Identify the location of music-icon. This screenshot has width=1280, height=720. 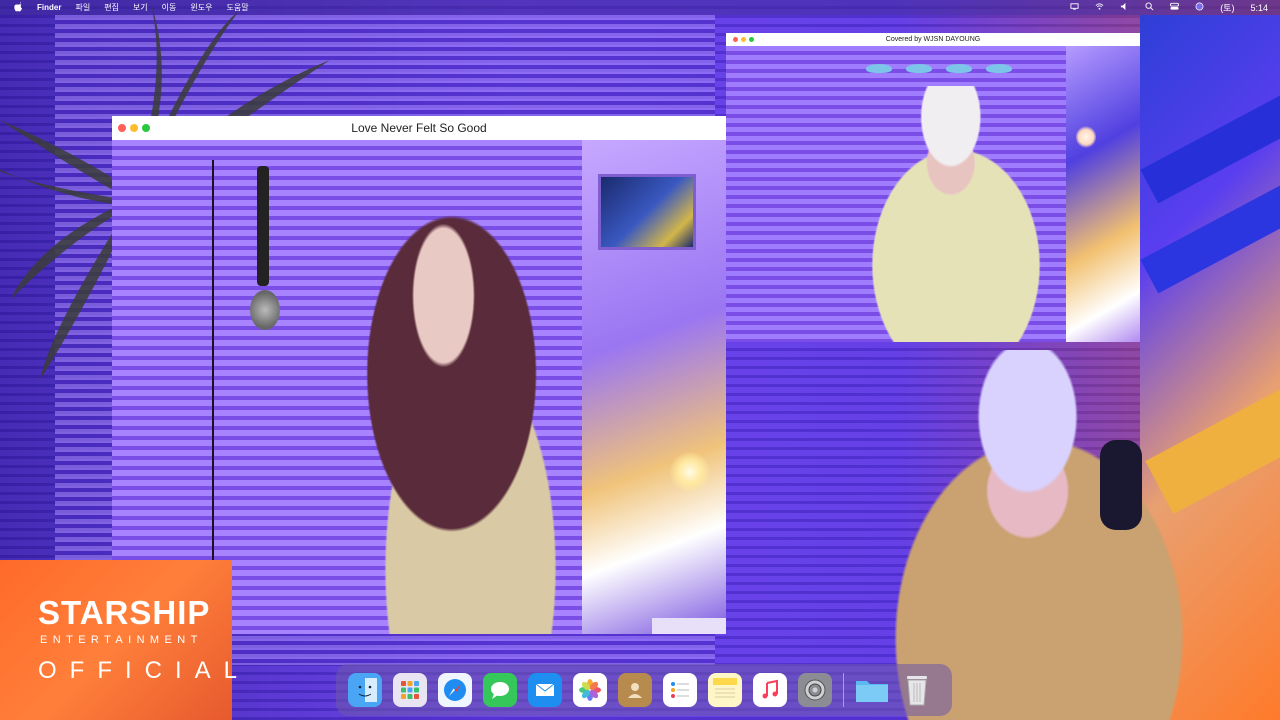
(770, 690).